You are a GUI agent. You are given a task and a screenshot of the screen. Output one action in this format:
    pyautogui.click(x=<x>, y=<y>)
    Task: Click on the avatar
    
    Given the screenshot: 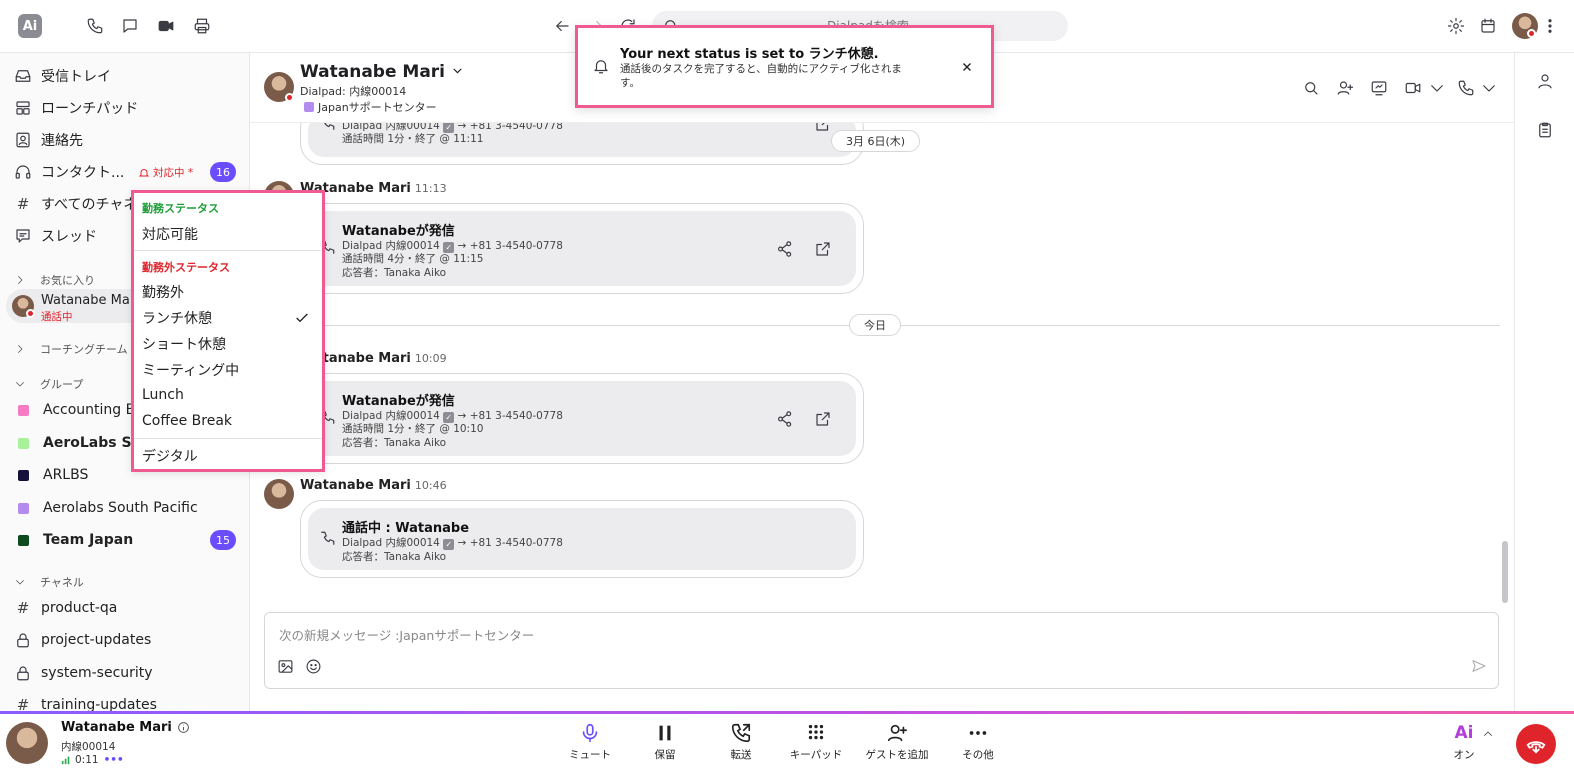 What is the action you would take?
    pyautogui.click(x=279, y=494)
    